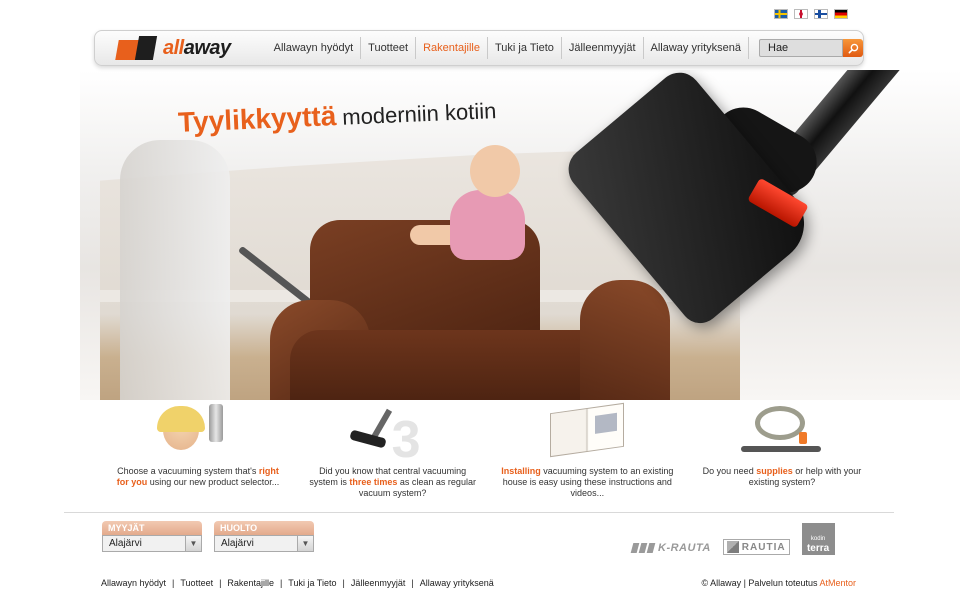 Image resolution: width=960 pixels, height=600 pixels. I want to click on instruction-book-icon, so click(587, 431).